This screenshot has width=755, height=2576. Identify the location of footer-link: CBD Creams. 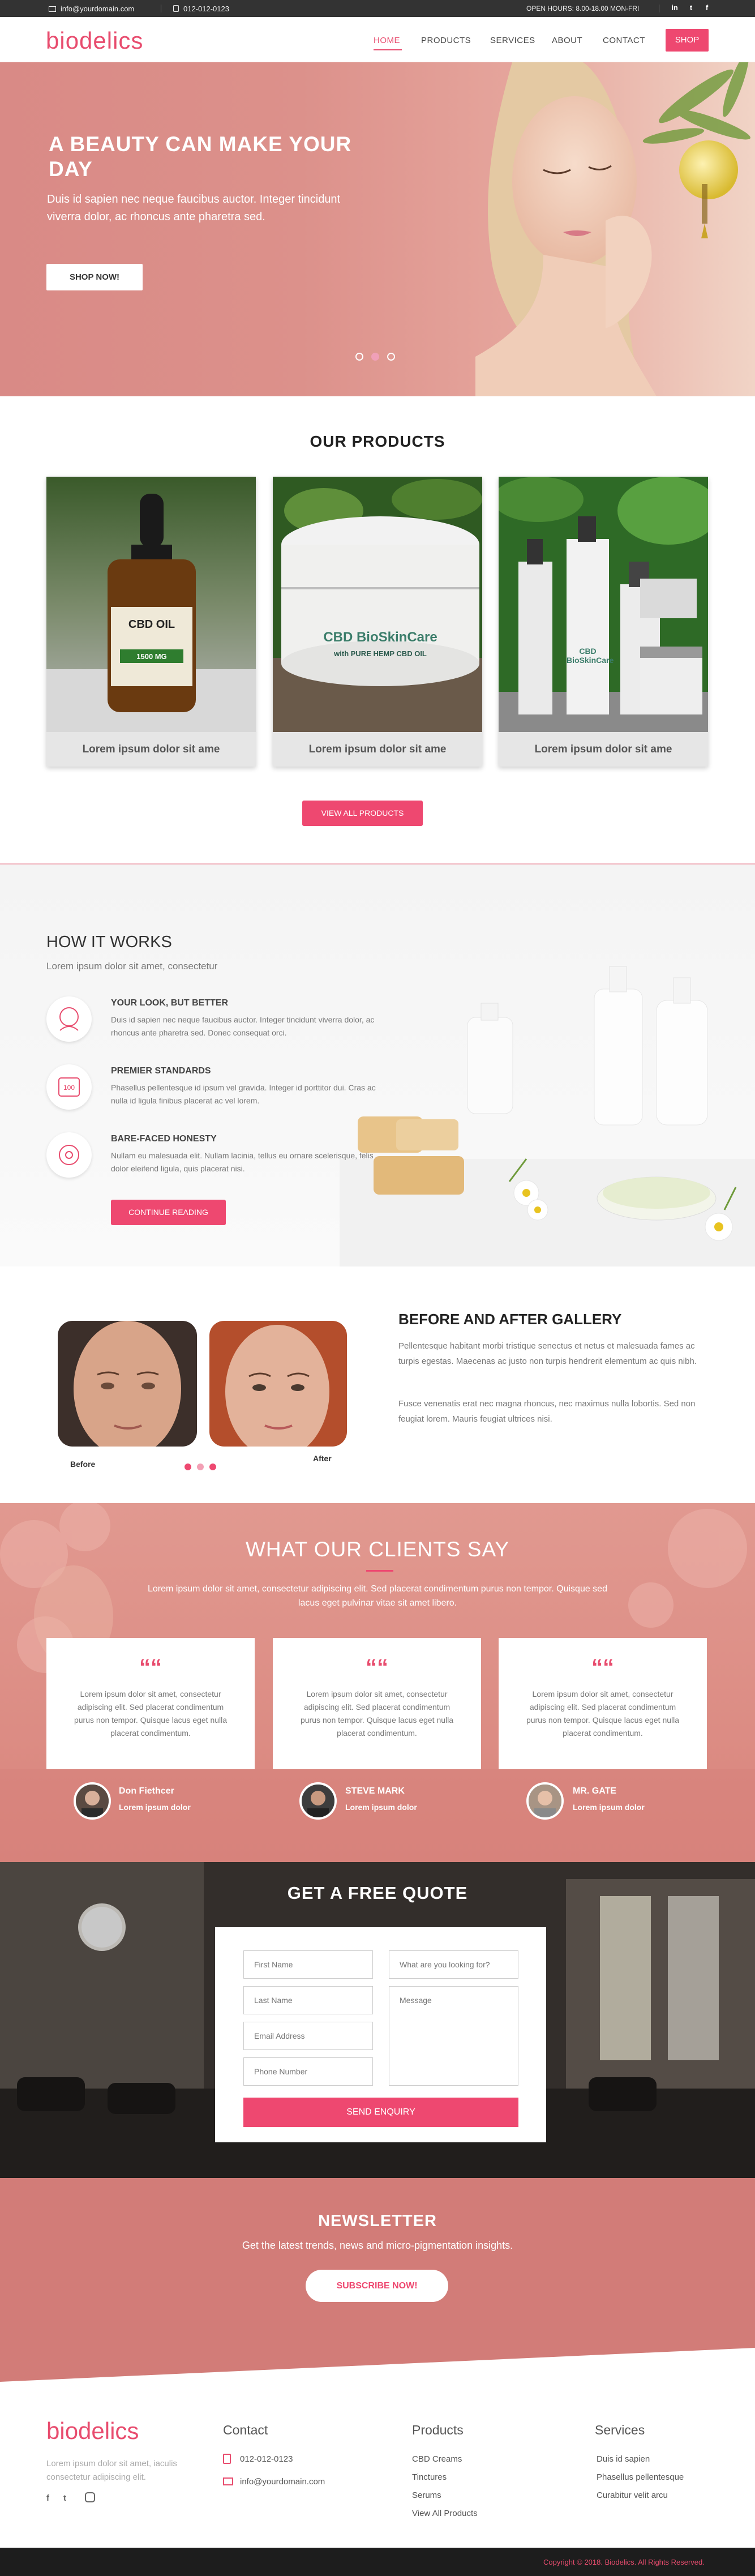
(437, 2459).